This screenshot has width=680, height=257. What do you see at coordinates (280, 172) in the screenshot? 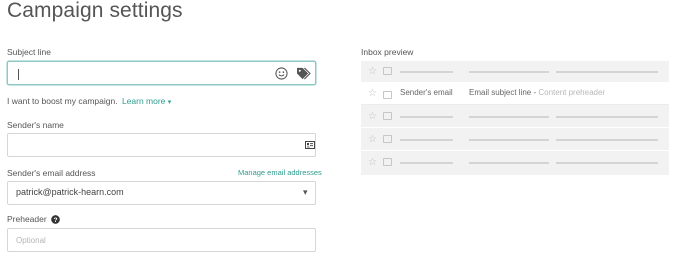
I see `manage-email-addresses-link: Manage email addresses` at bounding box center [280, 172].